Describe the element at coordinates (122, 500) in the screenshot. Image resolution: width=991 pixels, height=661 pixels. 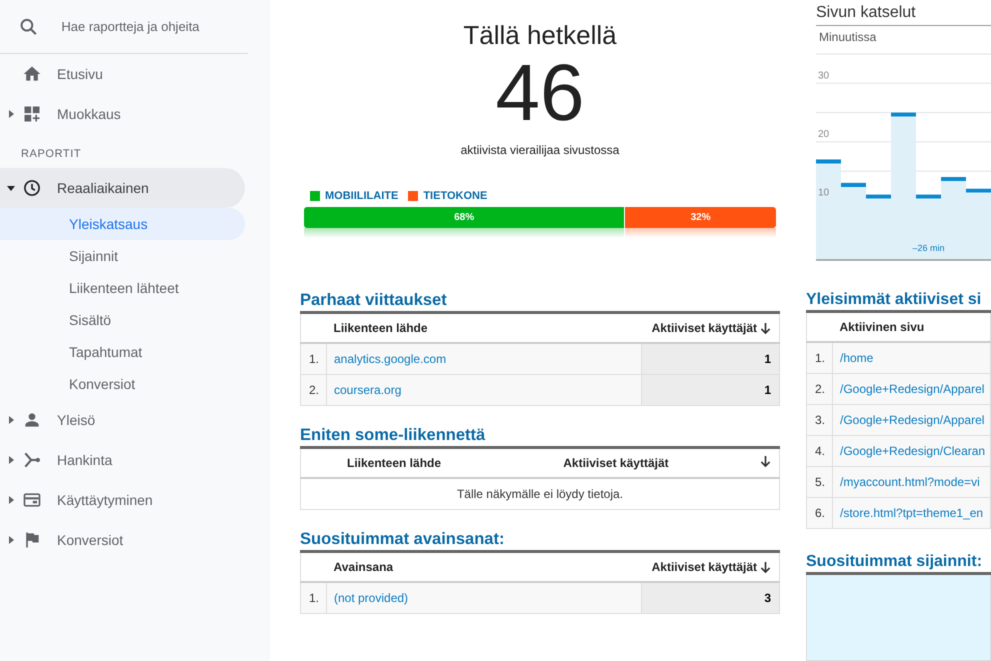
I see `nav-item: Käyttäytyminen` at that location.